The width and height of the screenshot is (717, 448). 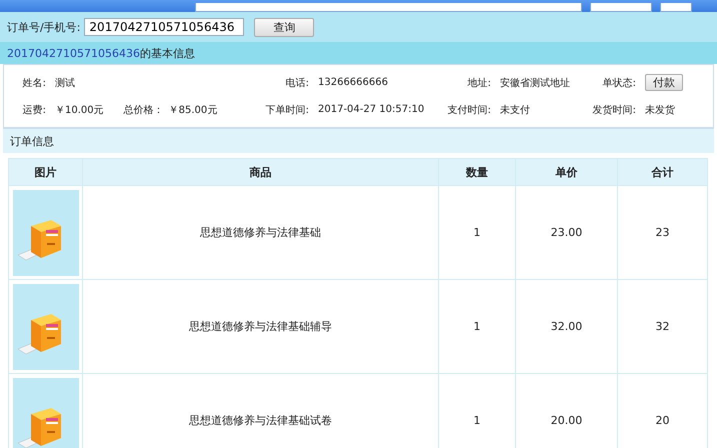 What do you see at coordinates (167, 53) in the screenshot?
I see `basic-info-title: 的基本信息` at bounding box center [167, 53].